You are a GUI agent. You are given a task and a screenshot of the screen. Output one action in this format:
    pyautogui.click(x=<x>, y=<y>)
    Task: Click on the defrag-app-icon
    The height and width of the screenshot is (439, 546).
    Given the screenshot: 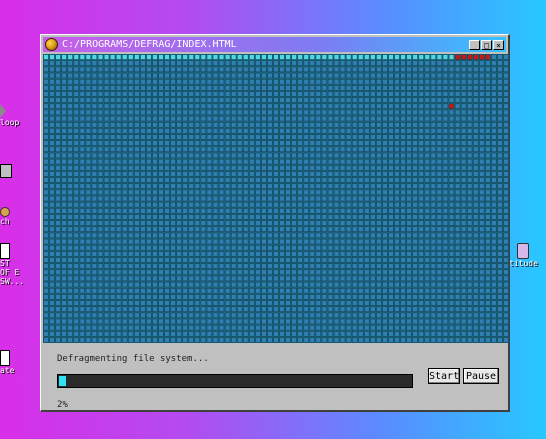 What is the action you would take?
    pyautogui.click(x=51, y=44)
    